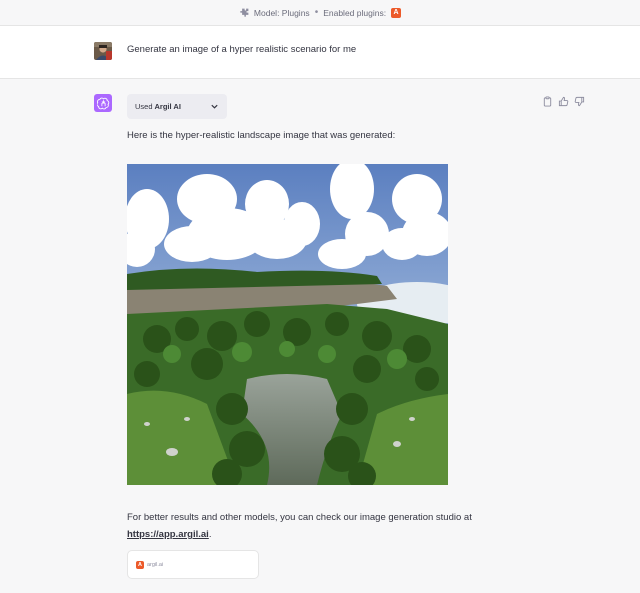  I want to click on message-actions, so click(563, 101).